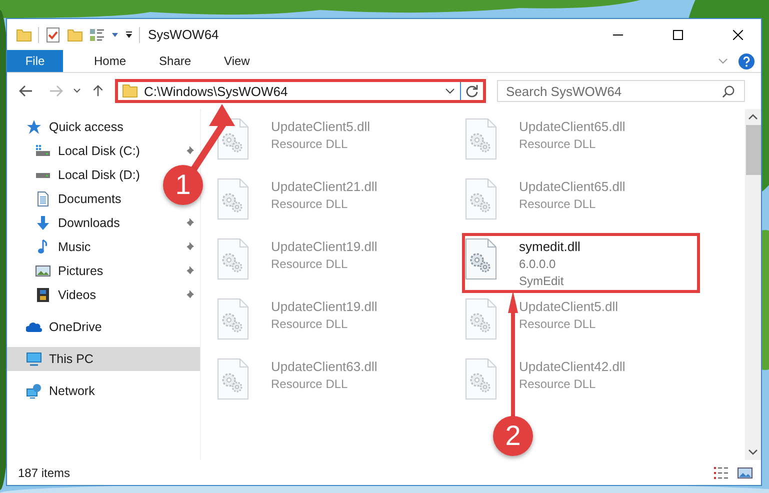 The width and height of the screenshot is (769, 493). Describe the element at coordinates (98, 91) in the screenshot. I see `up-arrow-icon` at that location.